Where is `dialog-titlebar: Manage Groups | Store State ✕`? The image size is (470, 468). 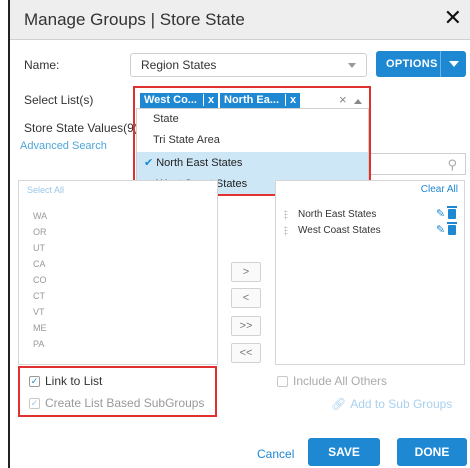
dialog-titlebar: Manage Groups | Store State ✕ is located at coordinates (240, 20).